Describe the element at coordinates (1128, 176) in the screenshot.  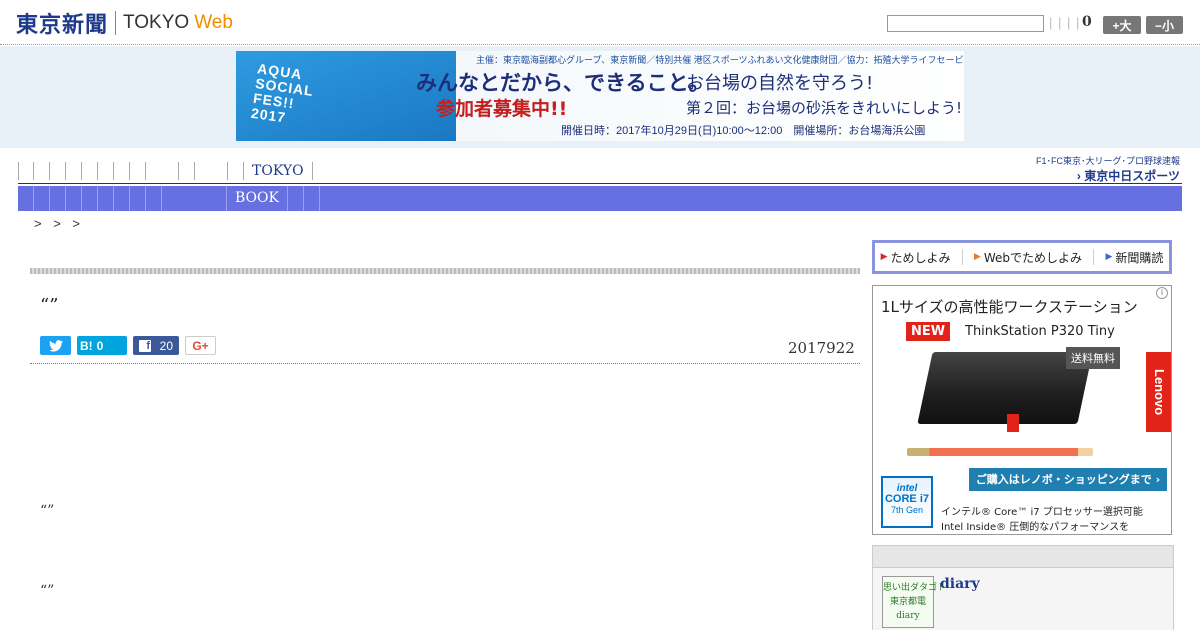
I see `chunichi-logo: › 東京中日スポーツ` at that location.